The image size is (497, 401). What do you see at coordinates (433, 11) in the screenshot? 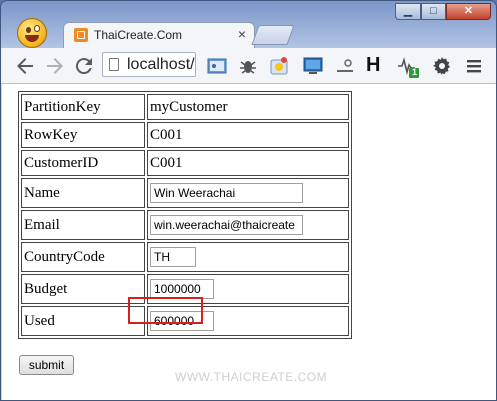
I see `maximize-button: □` at bounding box center [433, 11].